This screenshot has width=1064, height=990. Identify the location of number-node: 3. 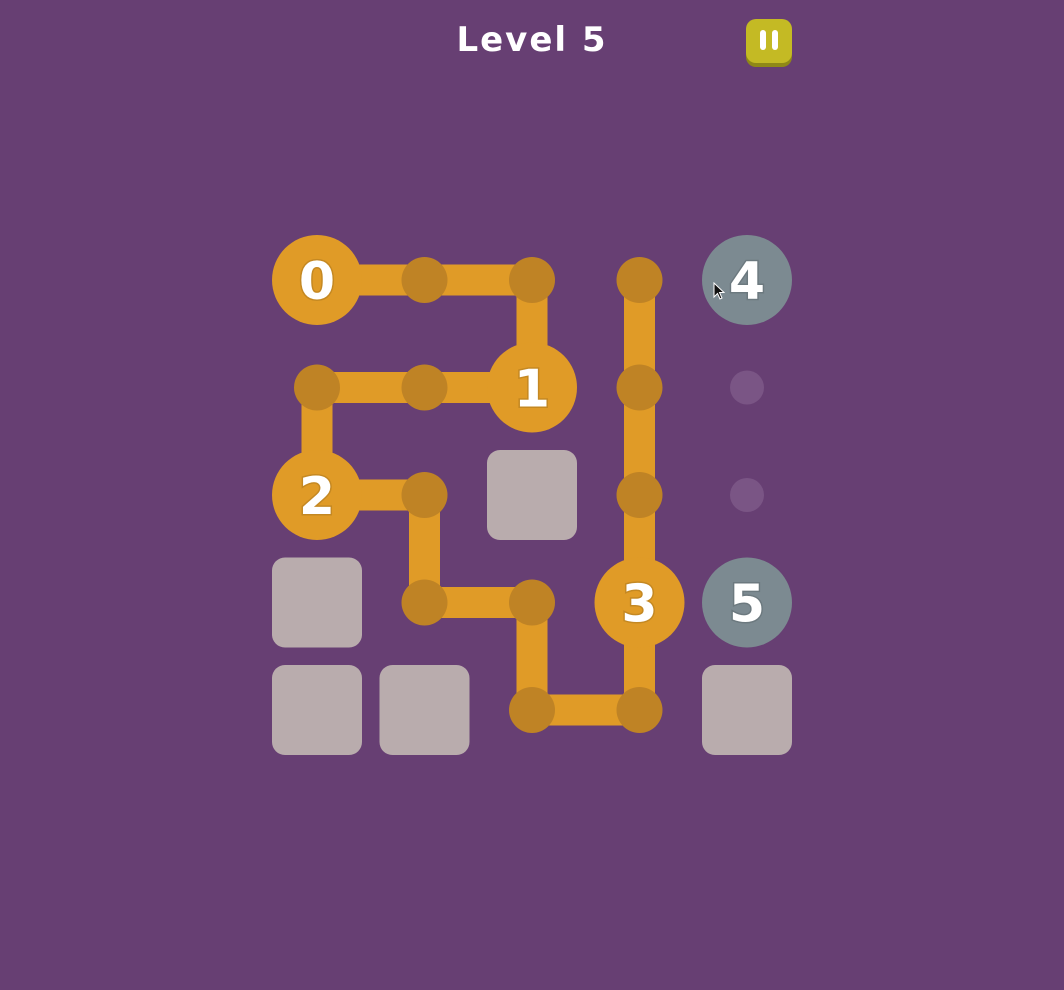
(639, 602).